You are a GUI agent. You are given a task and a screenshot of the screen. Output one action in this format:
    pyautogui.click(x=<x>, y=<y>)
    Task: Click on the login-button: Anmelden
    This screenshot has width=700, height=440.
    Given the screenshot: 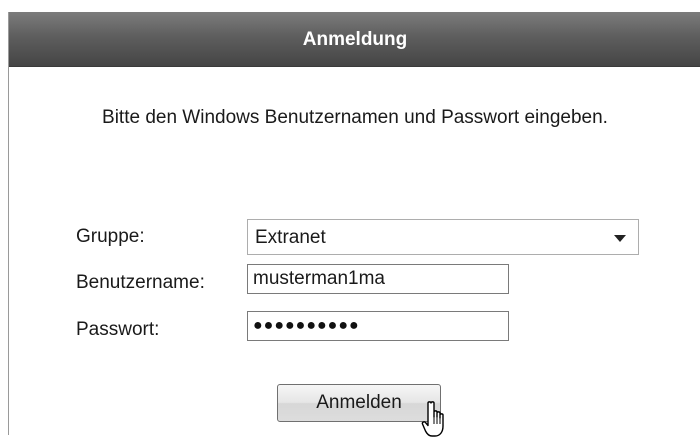 What is the action you would take?
    pyautogui.click(x=359, y=403)
    